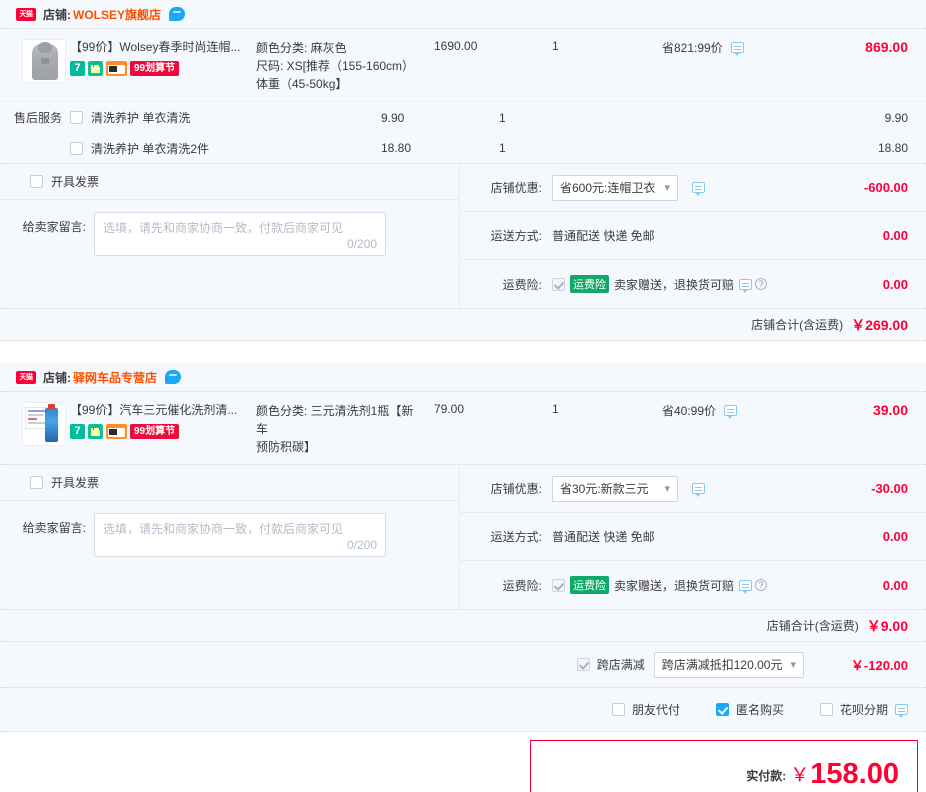  What do you see at coordinates (901, 711) in the screenshot?
I see `huabei-tip-icon` at bounding box center [901, 711].